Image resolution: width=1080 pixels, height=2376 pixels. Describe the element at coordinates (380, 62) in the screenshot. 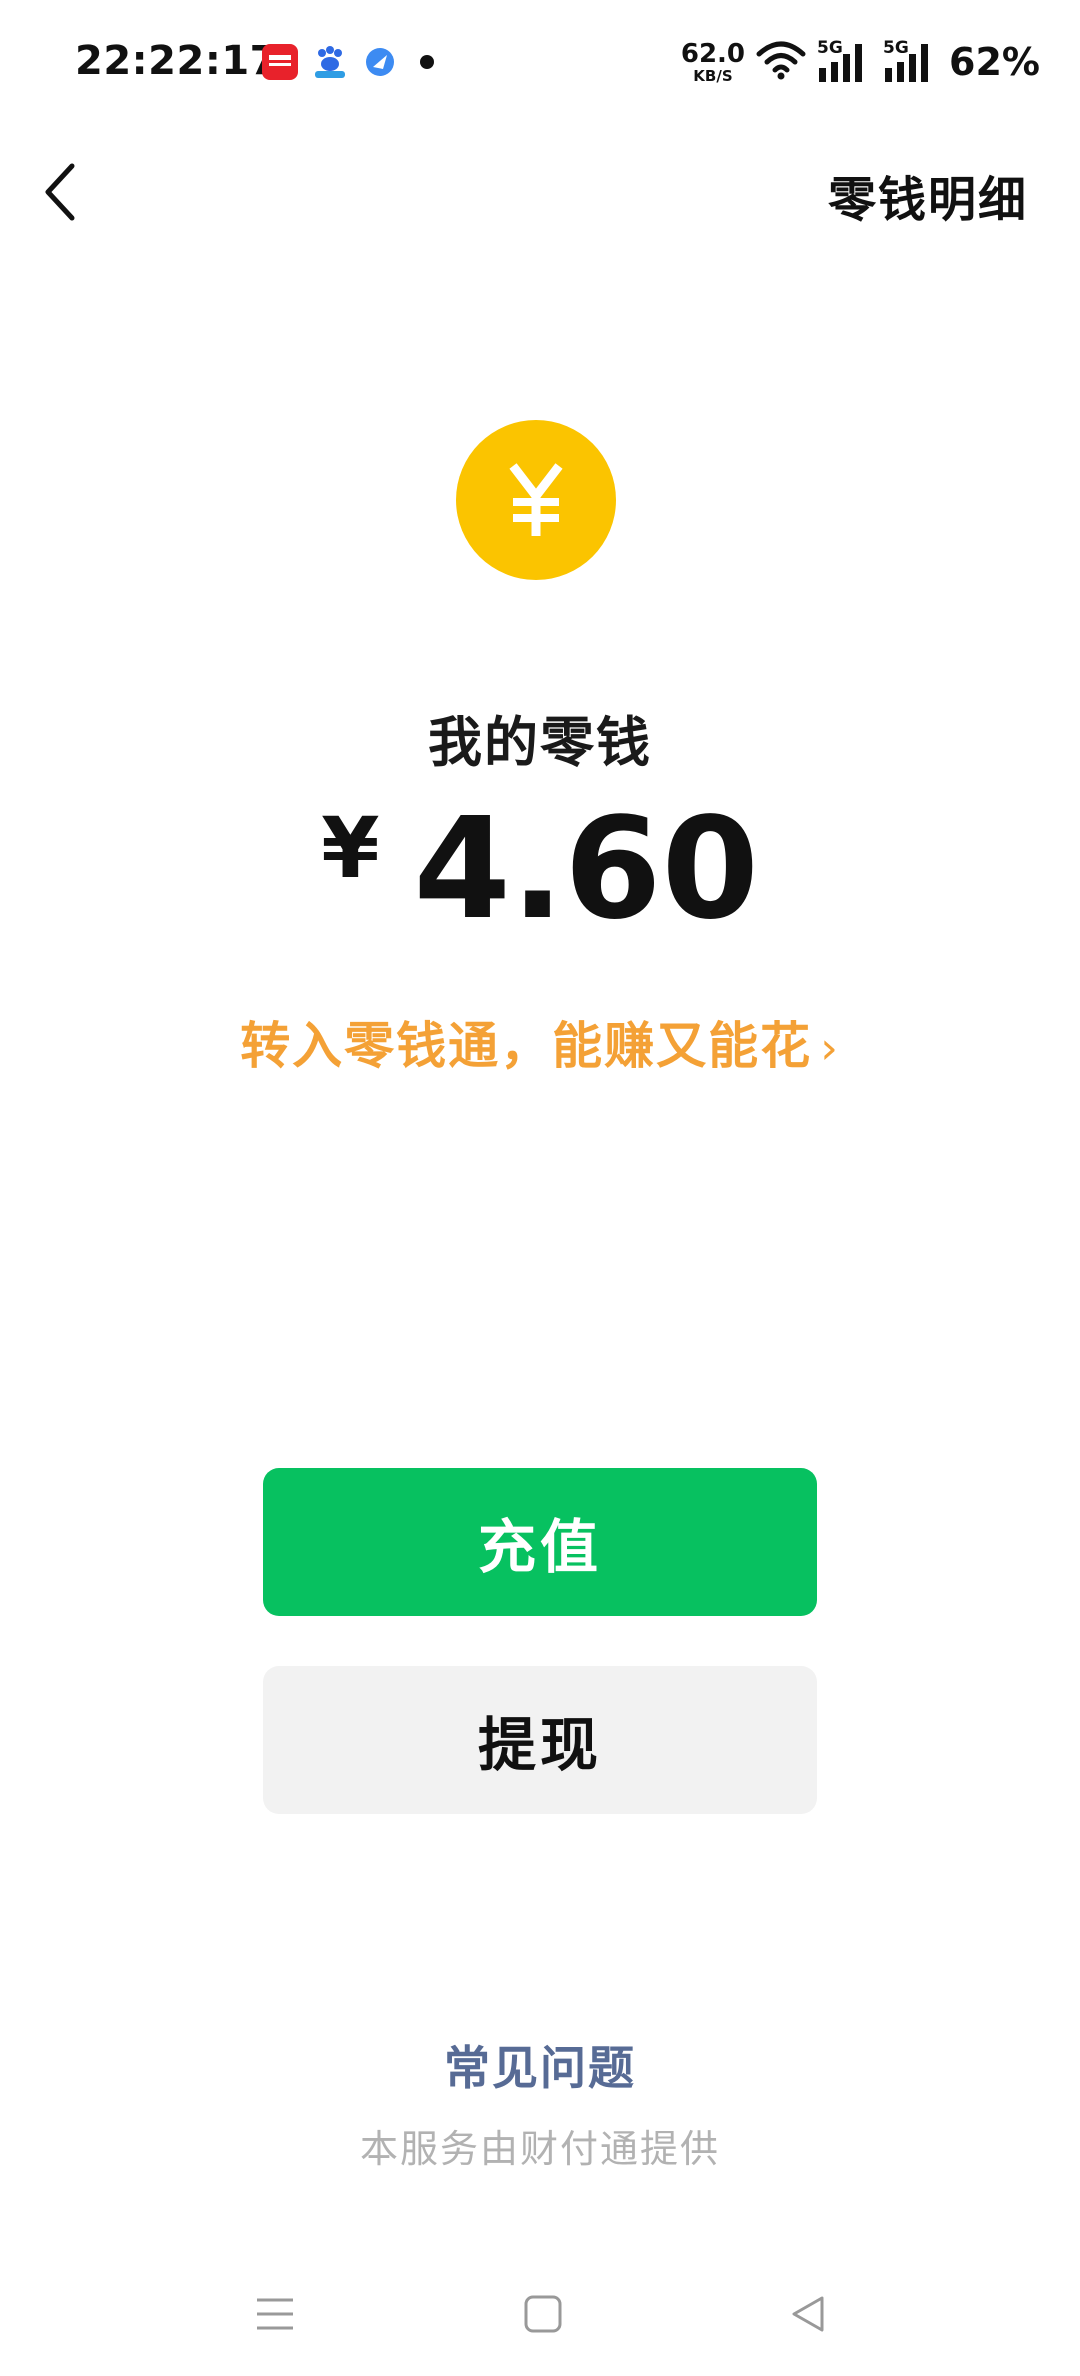

I see `blue-app-icon` at that location.